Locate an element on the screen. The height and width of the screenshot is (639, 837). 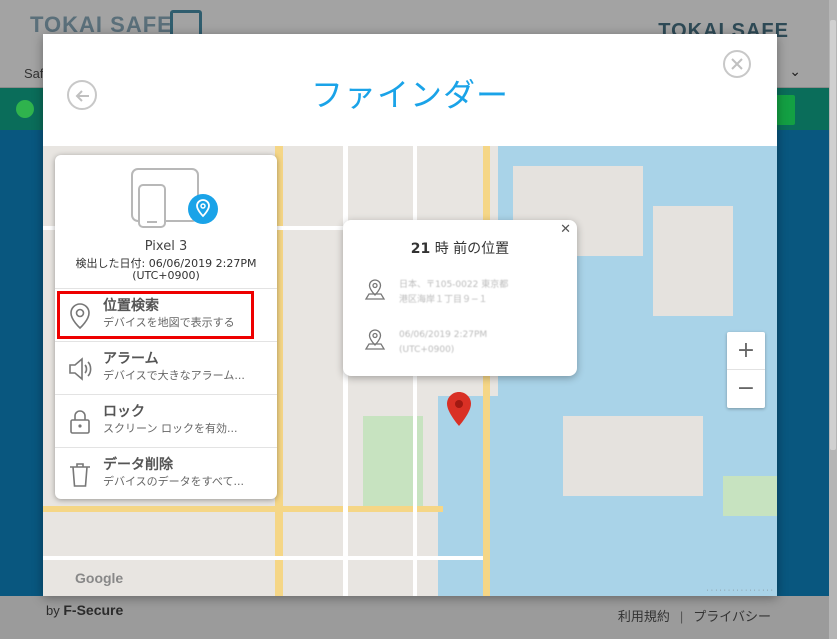
menu-item-locate: 位置検索 デバイスを地図で表示する is located at coordinates (166, 314).